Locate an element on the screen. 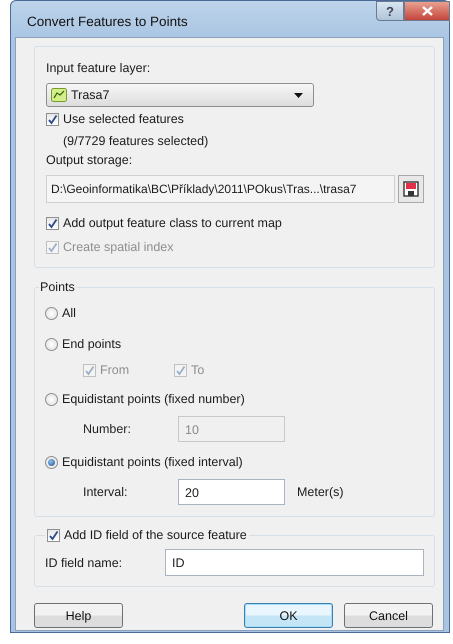 This screenshot has height=644, width=453. save-button is located at coordinates (411, 189).